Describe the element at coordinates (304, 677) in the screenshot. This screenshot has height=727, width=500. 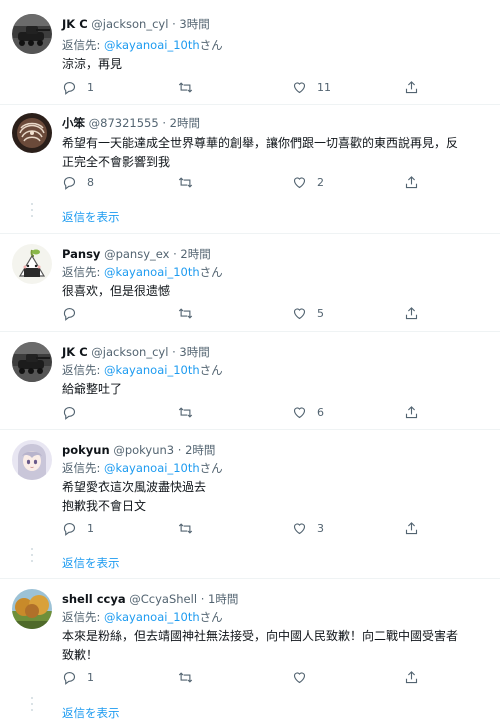
I see `like-button` at that location.